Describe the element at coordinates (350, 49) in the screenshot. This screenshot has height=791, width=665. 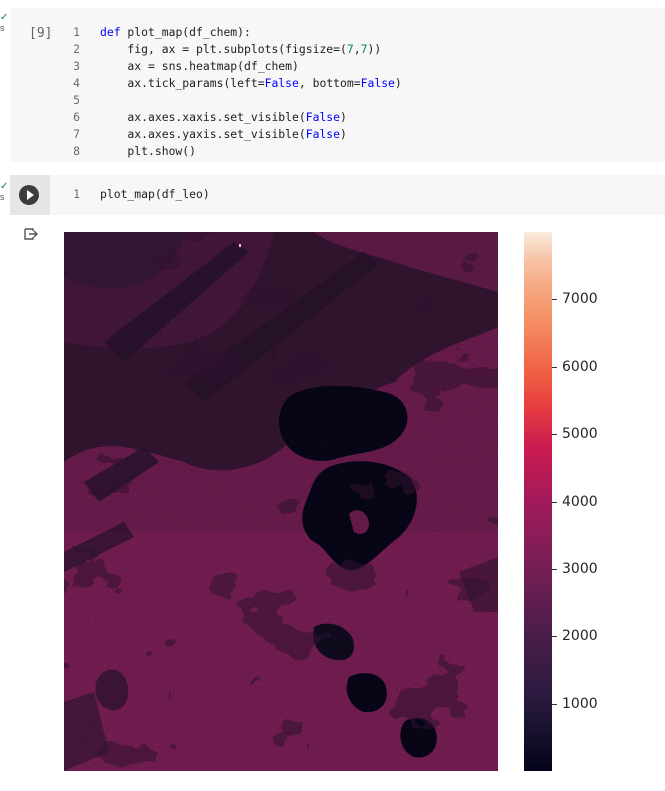
I see `code-token: 7` at that location.